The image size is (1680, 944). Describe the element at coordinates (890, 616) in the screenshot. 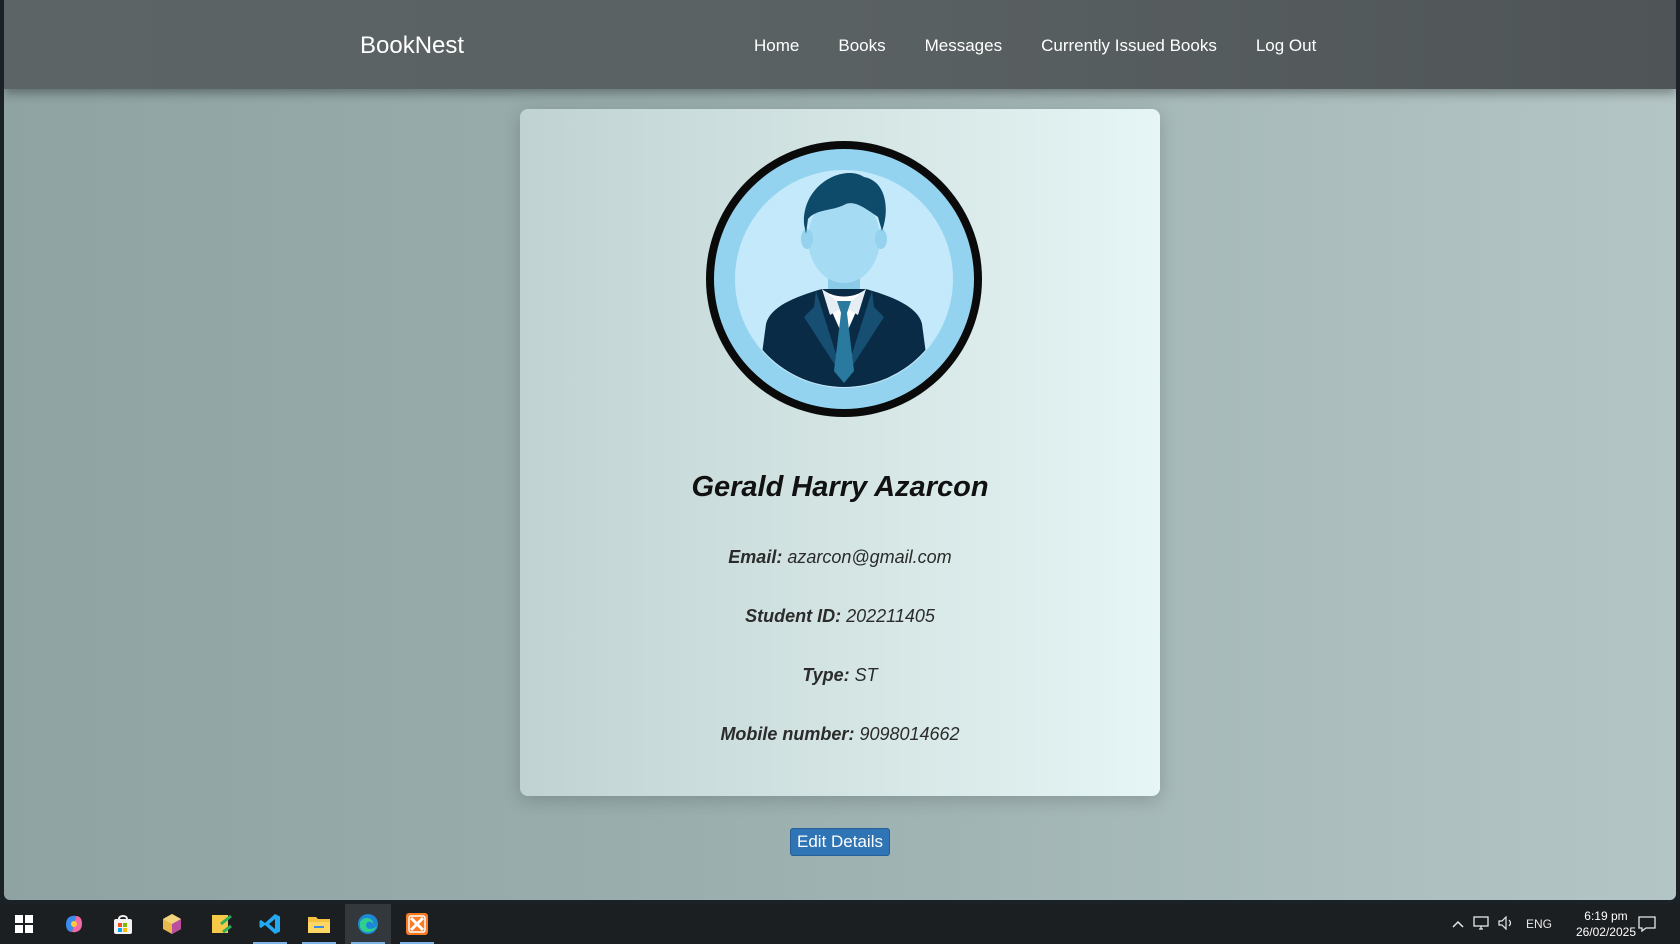

I see `student-id-value: 202211405` at that location.